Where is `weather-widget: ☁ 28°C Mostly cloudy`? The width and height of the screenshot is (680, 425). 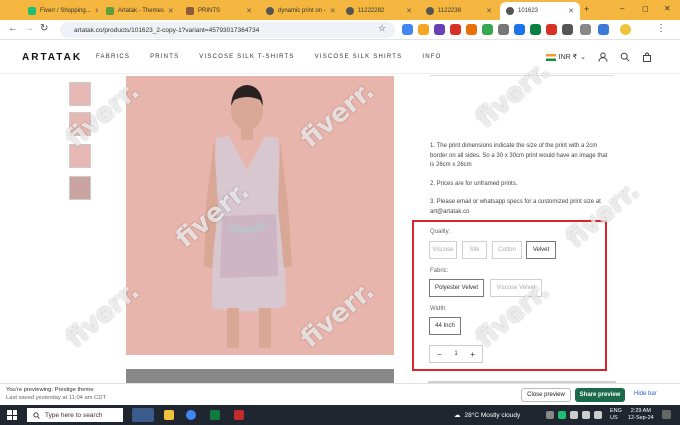 weather-widget: ☁ 28°C Mostly cloudy is located at coordinates (487, 415).